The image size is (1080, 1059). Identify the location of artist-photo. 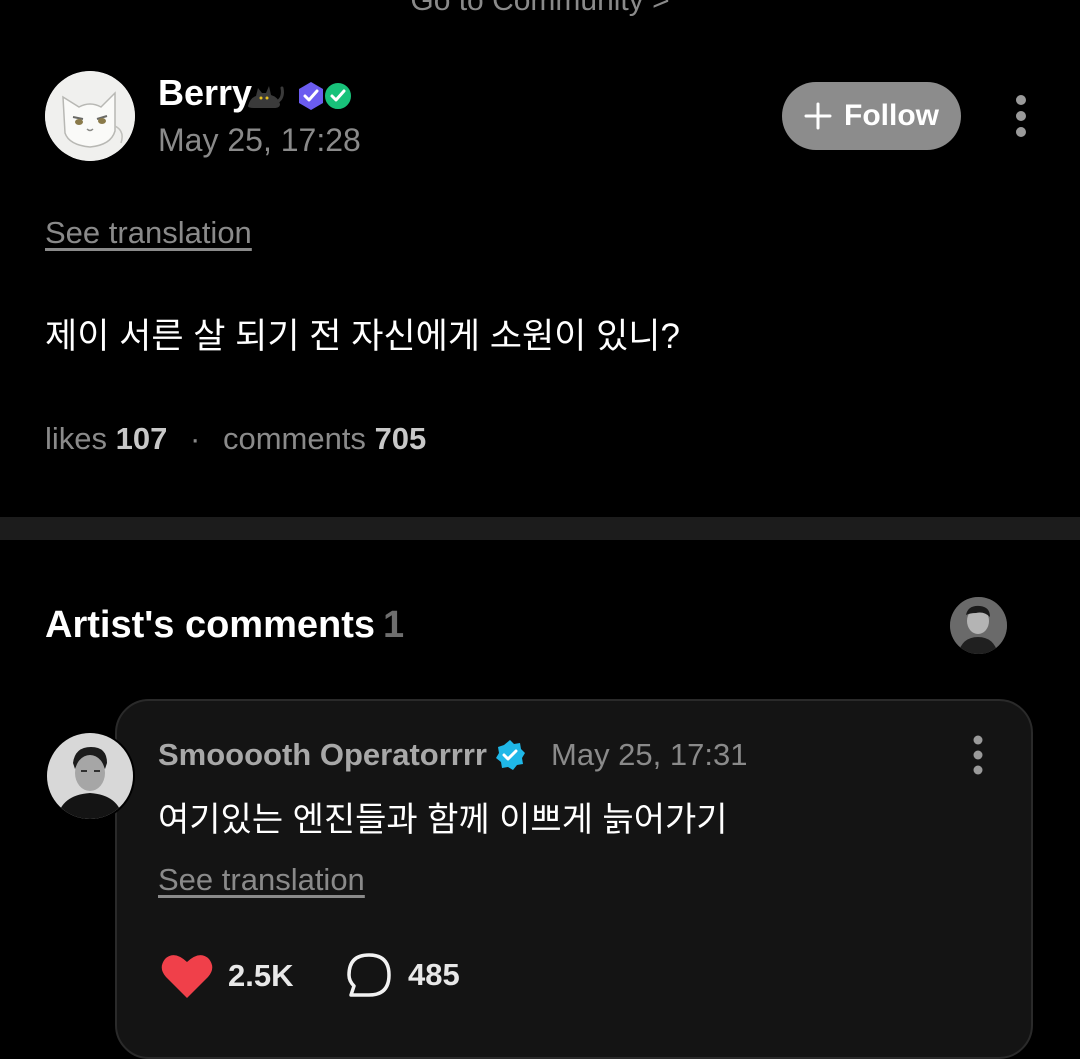
(978, 625).